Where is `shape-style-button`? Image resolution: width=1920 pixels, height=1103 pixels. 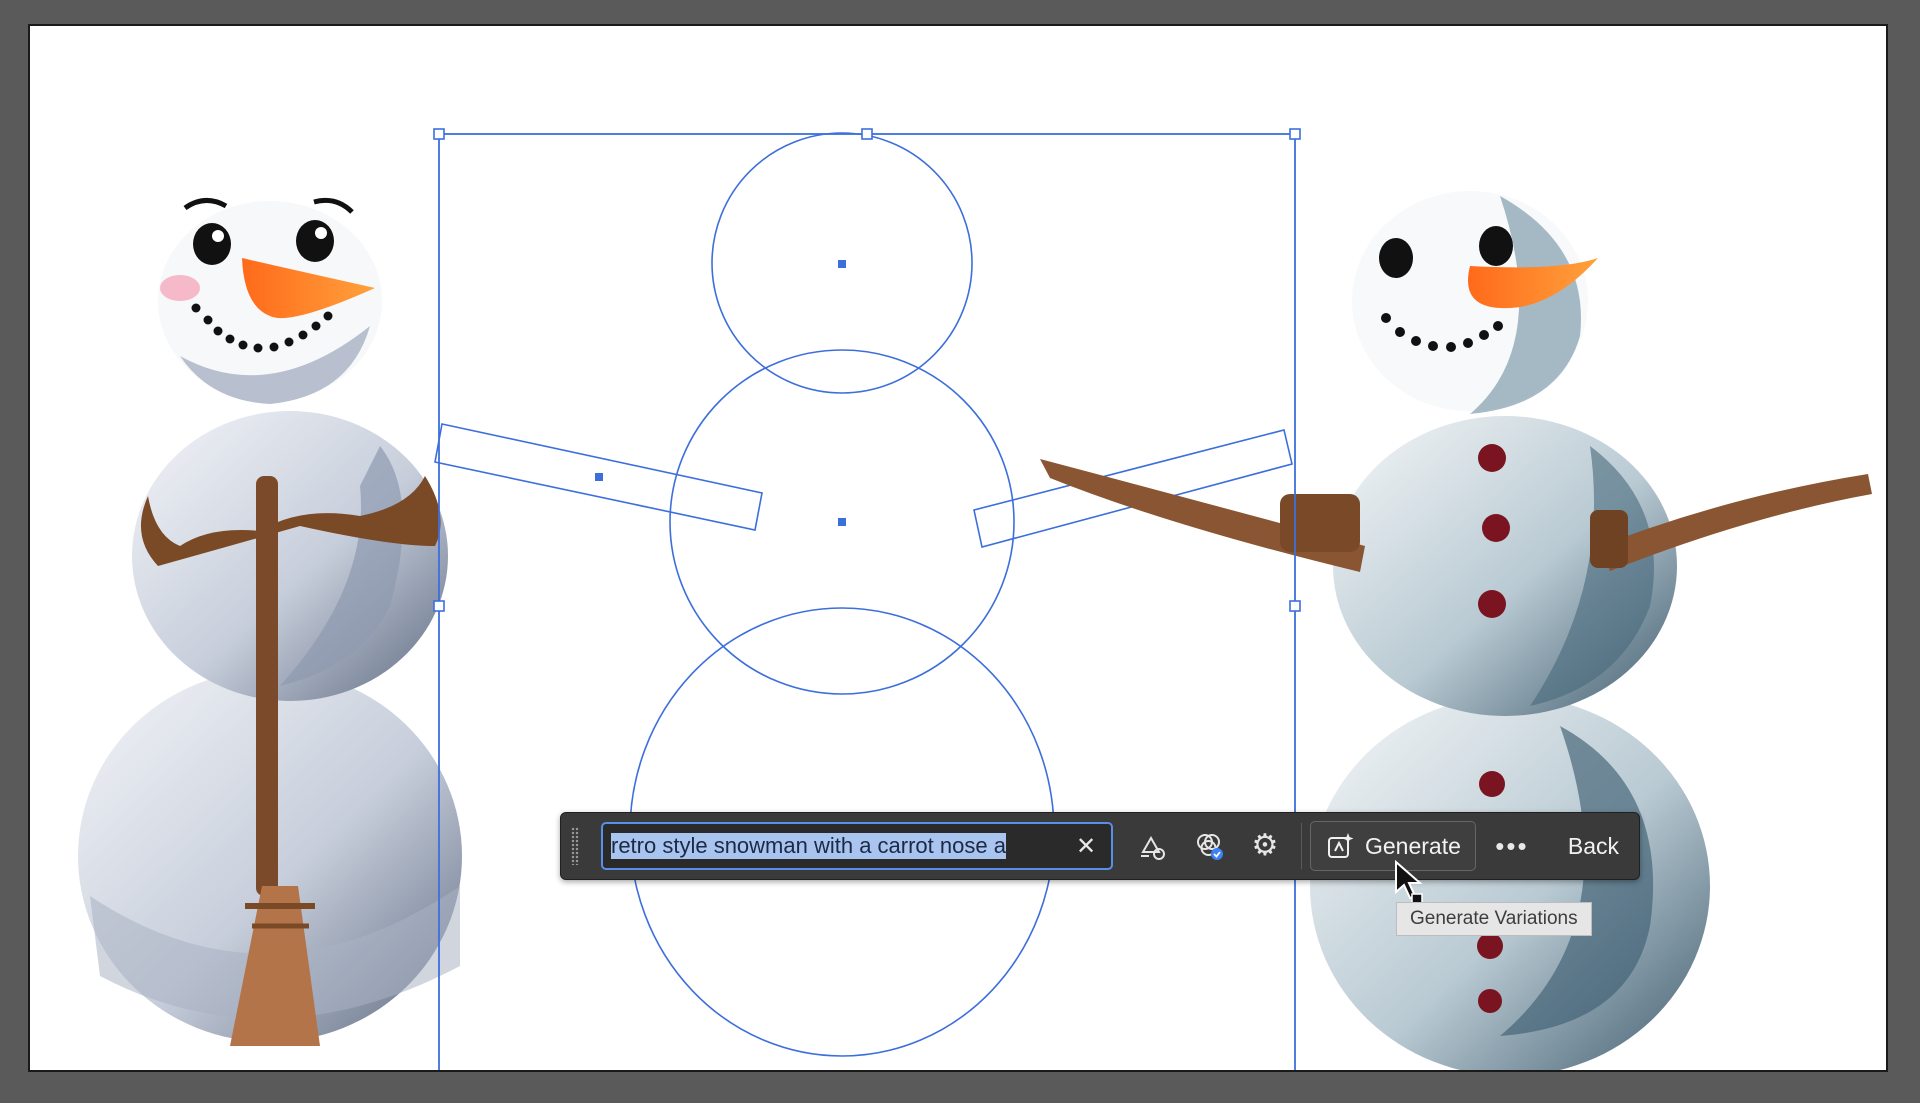 shape-style-button is located at coordinates (1153, 846).